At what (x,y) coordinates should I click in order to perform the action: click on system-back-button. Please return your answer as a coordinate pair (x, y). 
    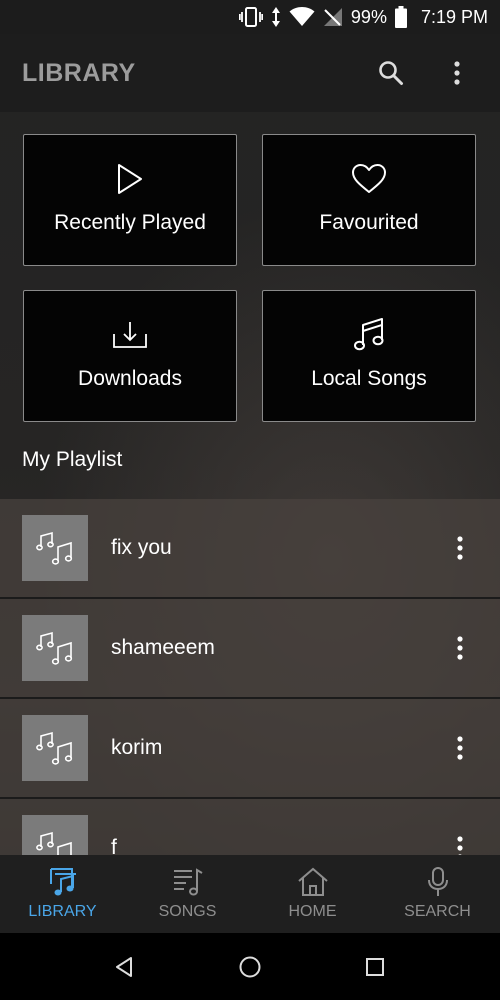
    Looking at the image, I should click on (125, 966).